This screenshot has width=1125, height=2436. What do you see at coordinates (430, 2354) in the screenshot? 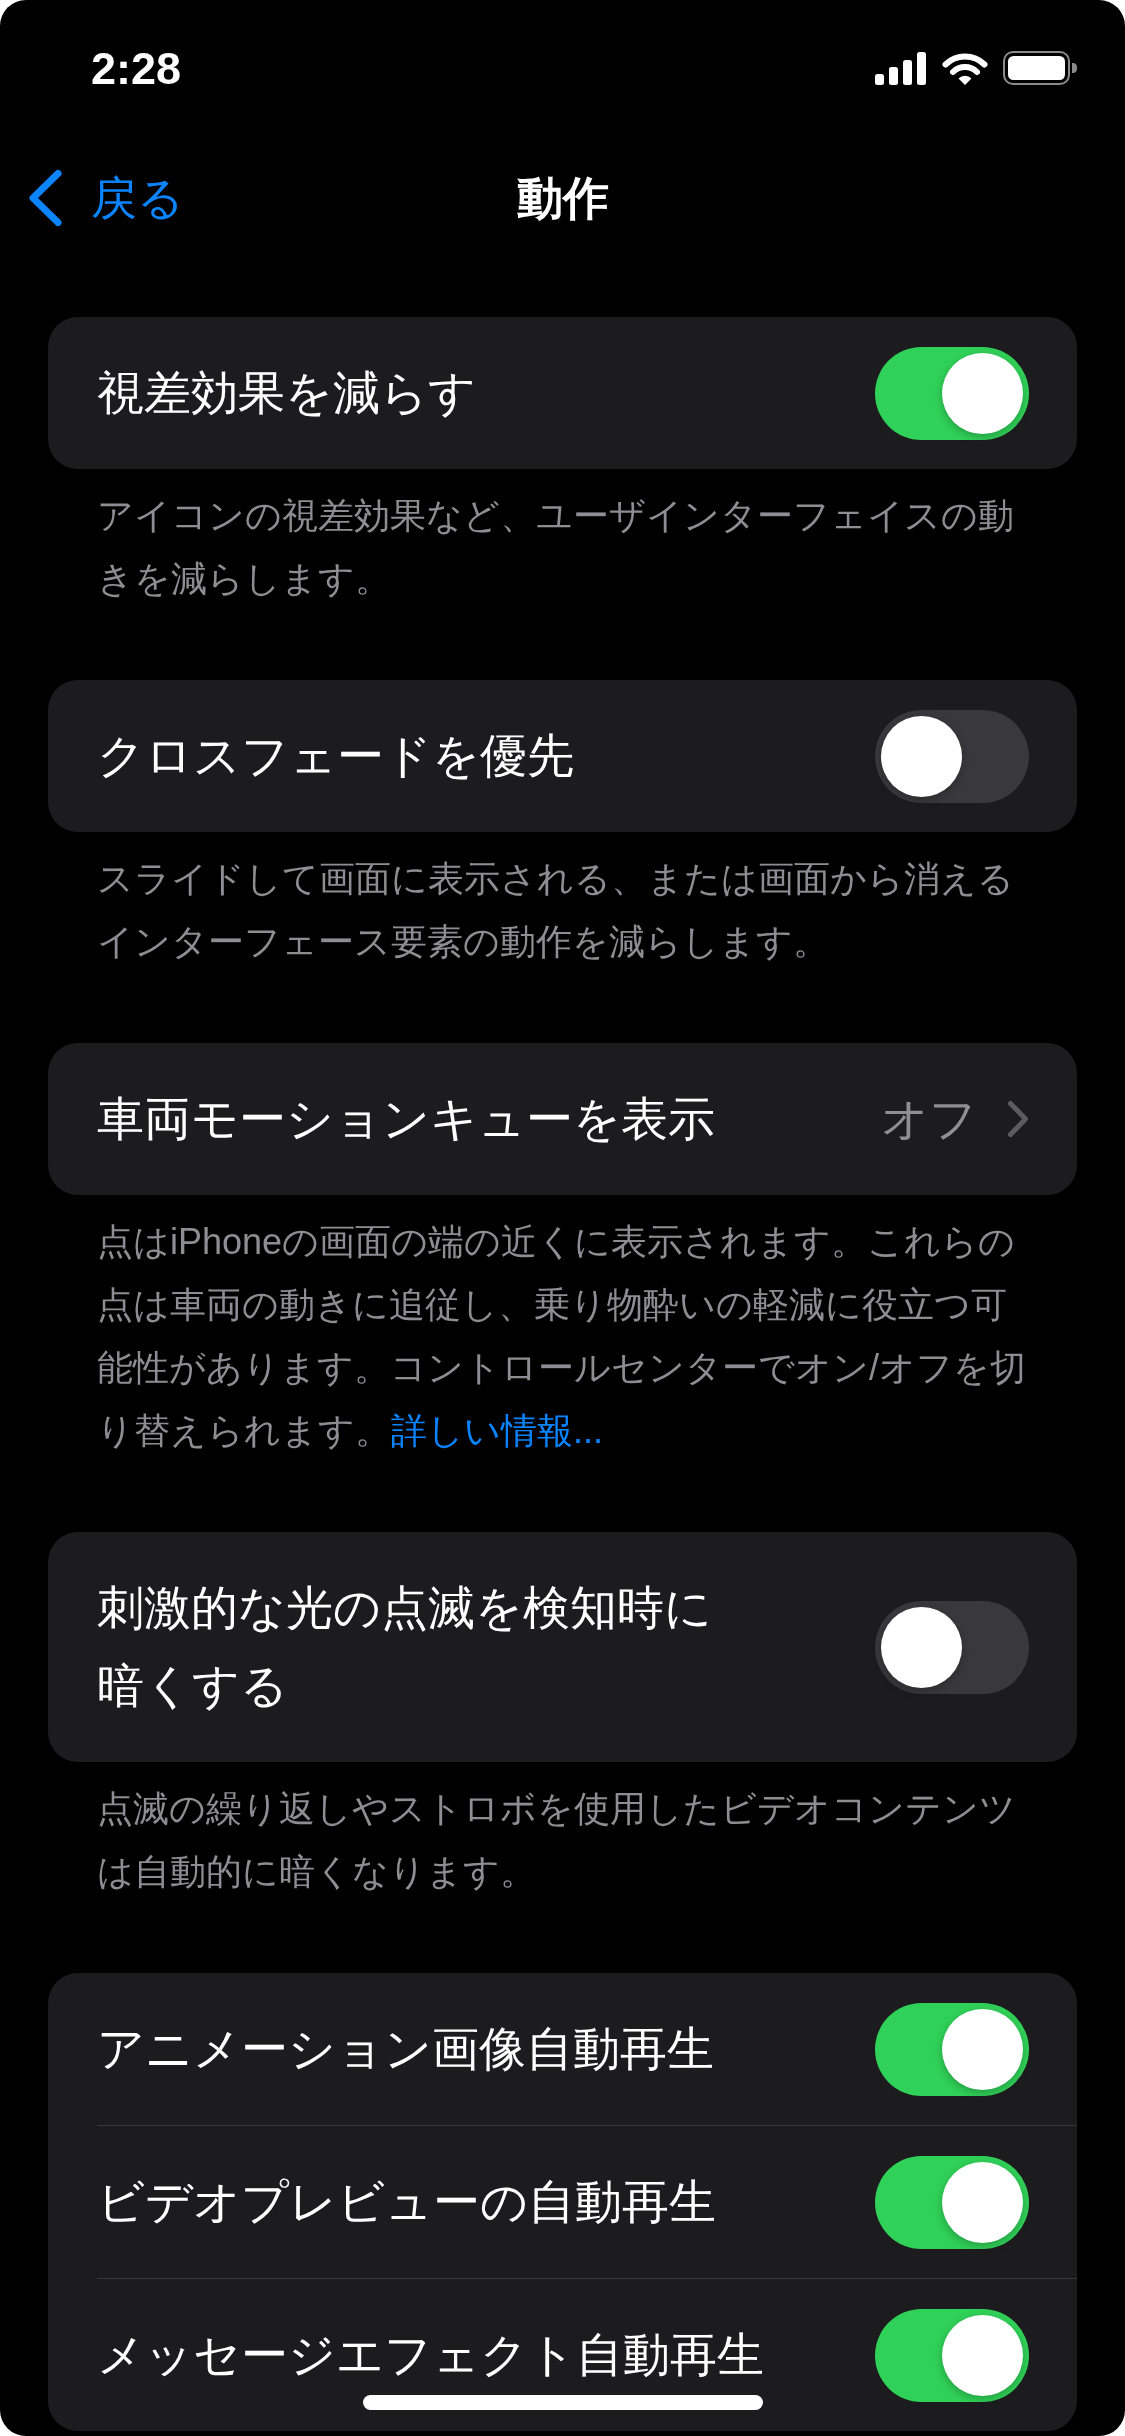
I see `setting-label: メッセージエフェクト自動再生` at bounding box center [430, 2354].